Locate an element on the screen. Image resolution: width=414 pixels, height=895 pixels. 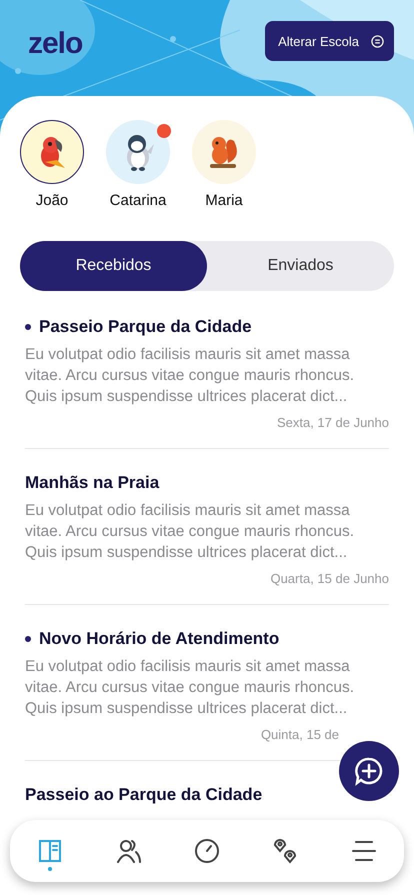
message-date: Sexta, 17 de Junho is located at coordinates (332, 422).